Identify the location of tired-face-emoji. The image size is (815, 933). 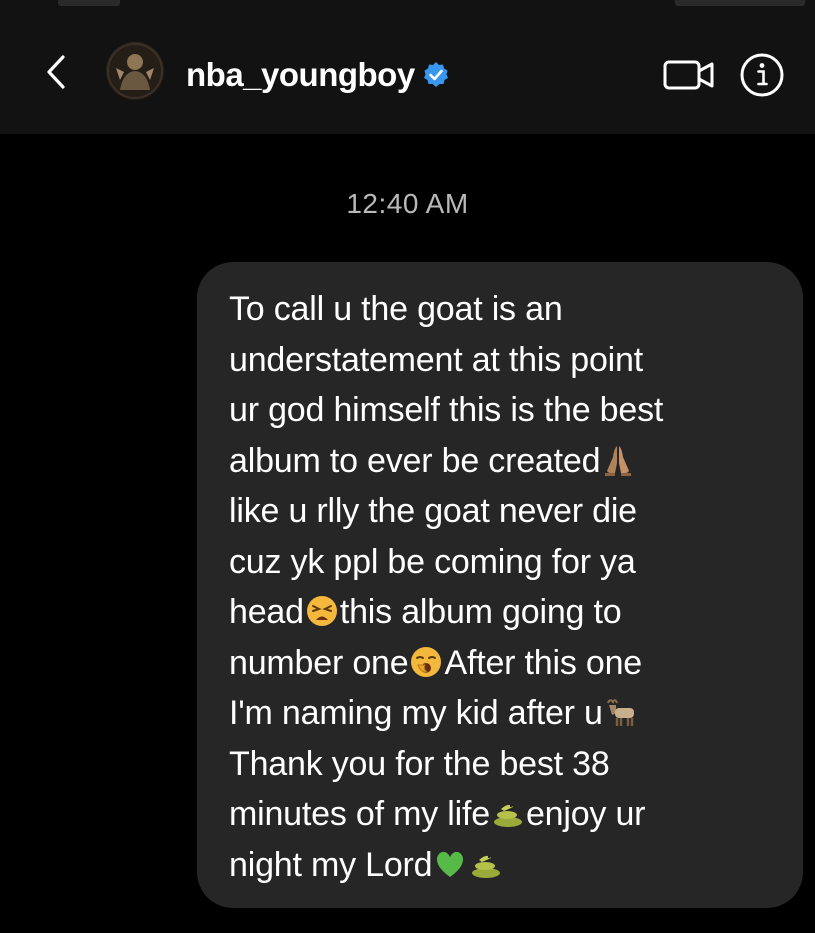
(321, 611).